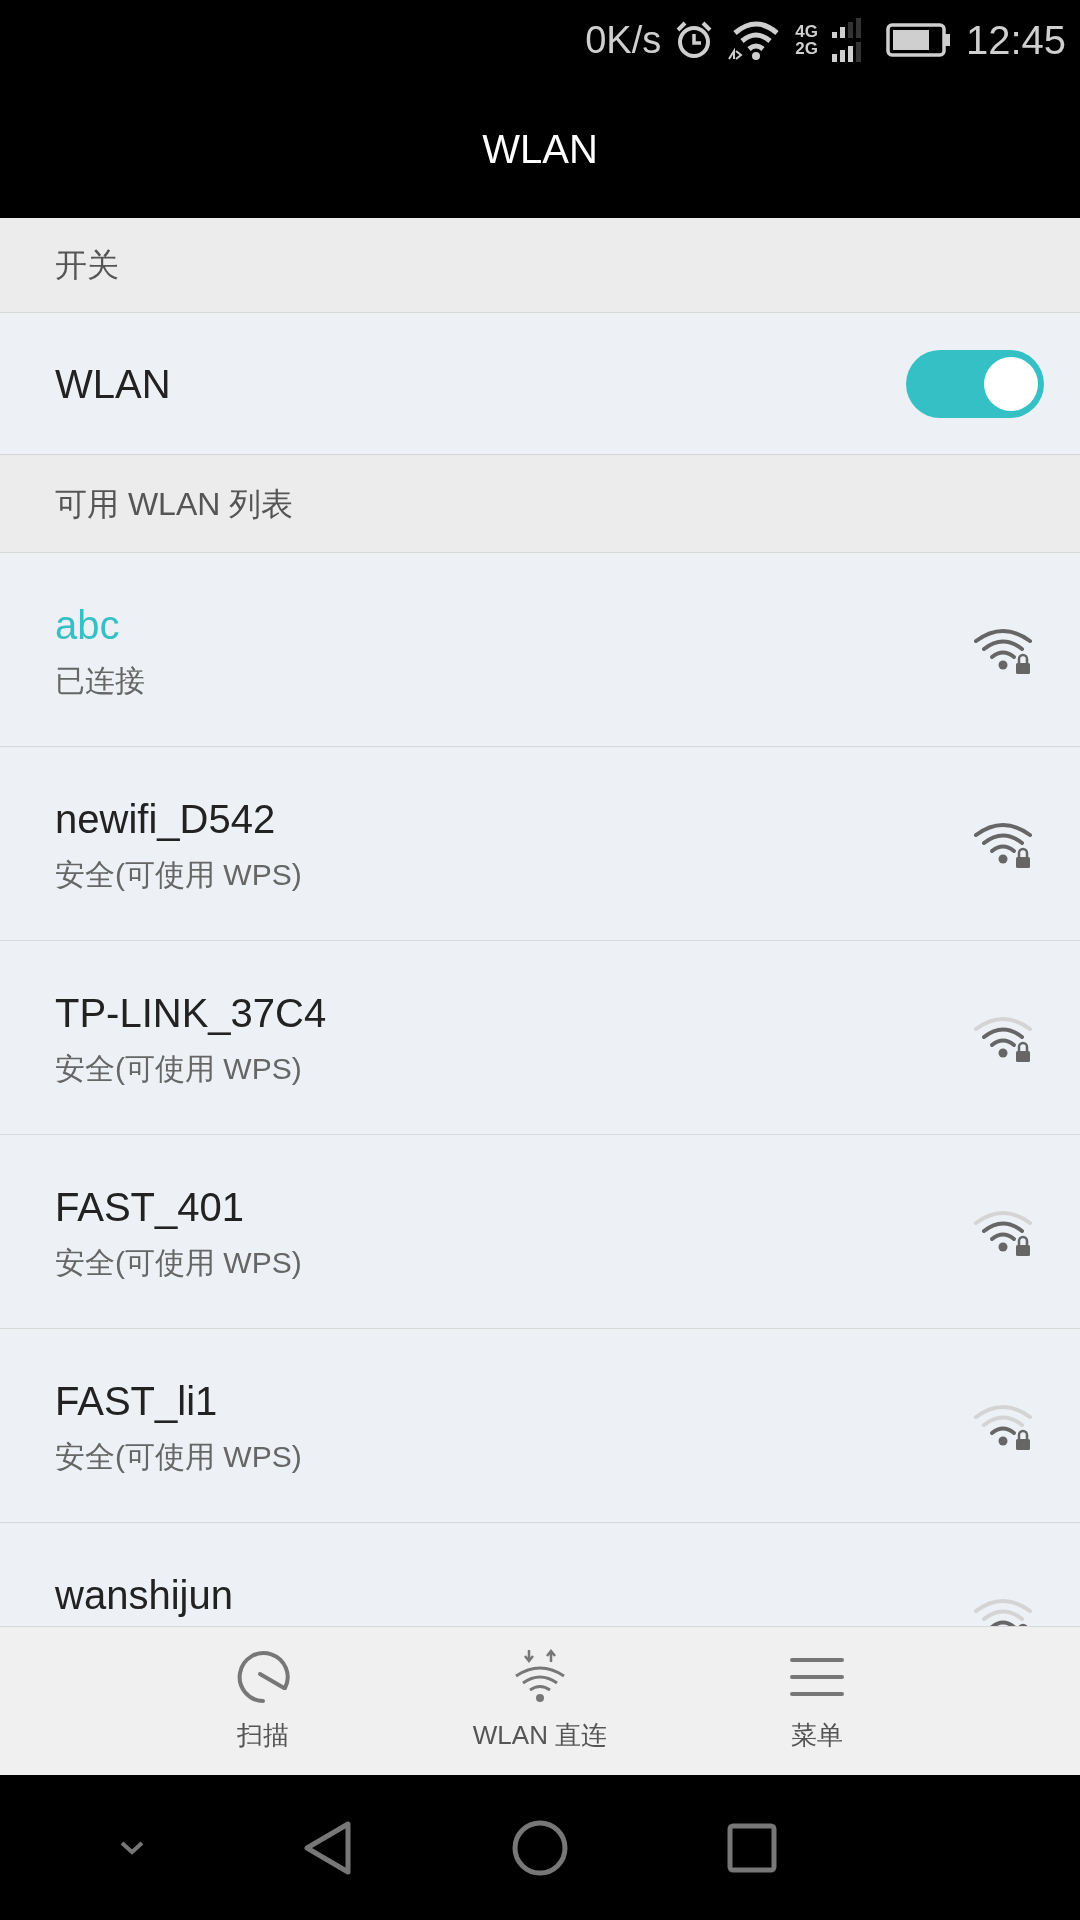 The width and height of the screenshot is (1080, 1920). I want to click on wlan-label: WLAN, so click(113, 384).